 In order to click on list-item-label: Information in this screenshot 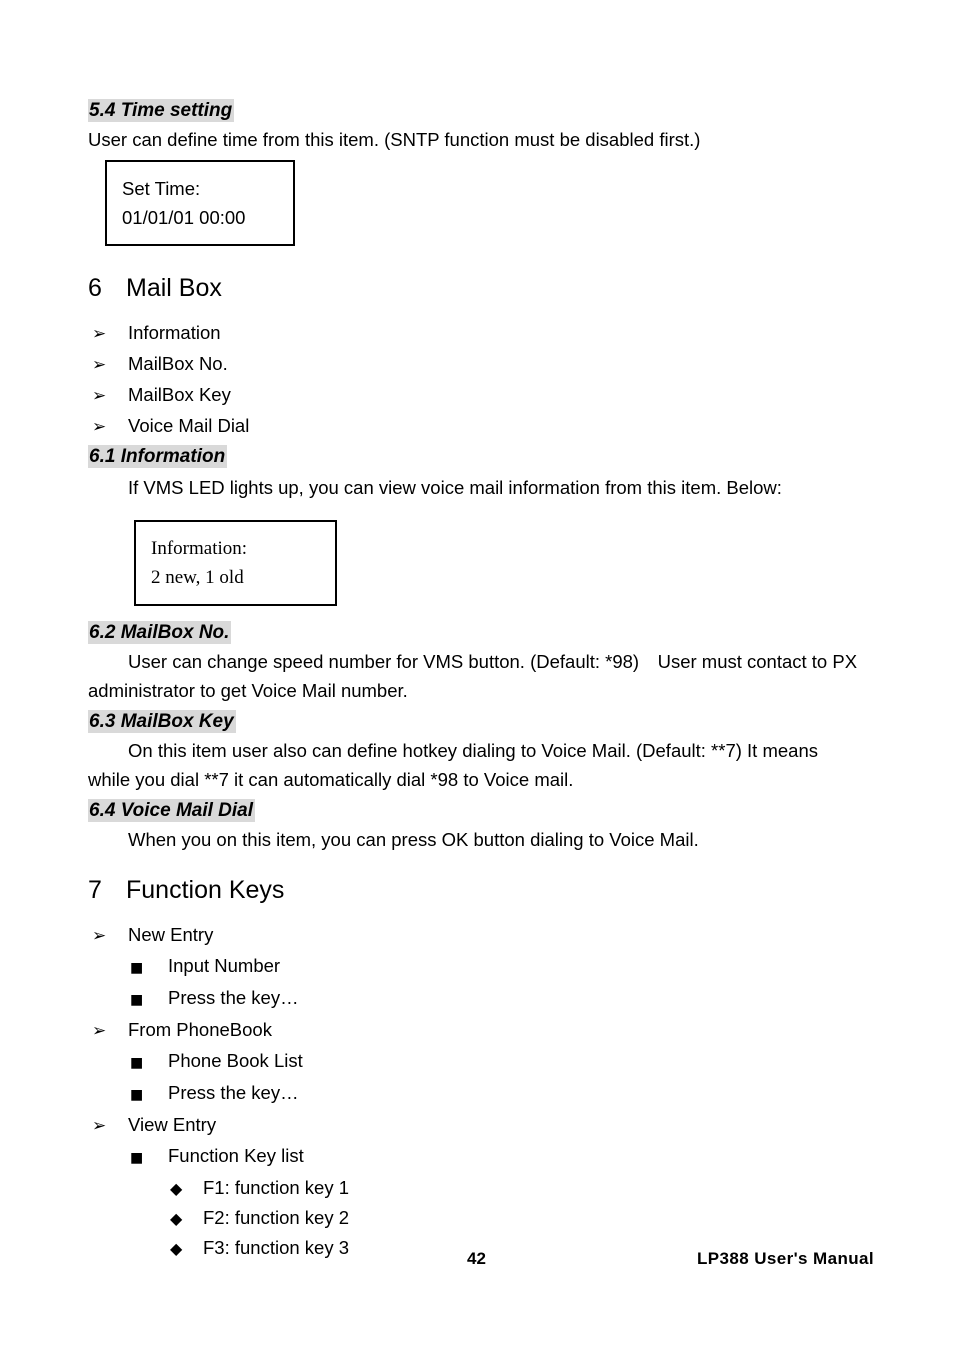, I will do `click(174, 332)`.